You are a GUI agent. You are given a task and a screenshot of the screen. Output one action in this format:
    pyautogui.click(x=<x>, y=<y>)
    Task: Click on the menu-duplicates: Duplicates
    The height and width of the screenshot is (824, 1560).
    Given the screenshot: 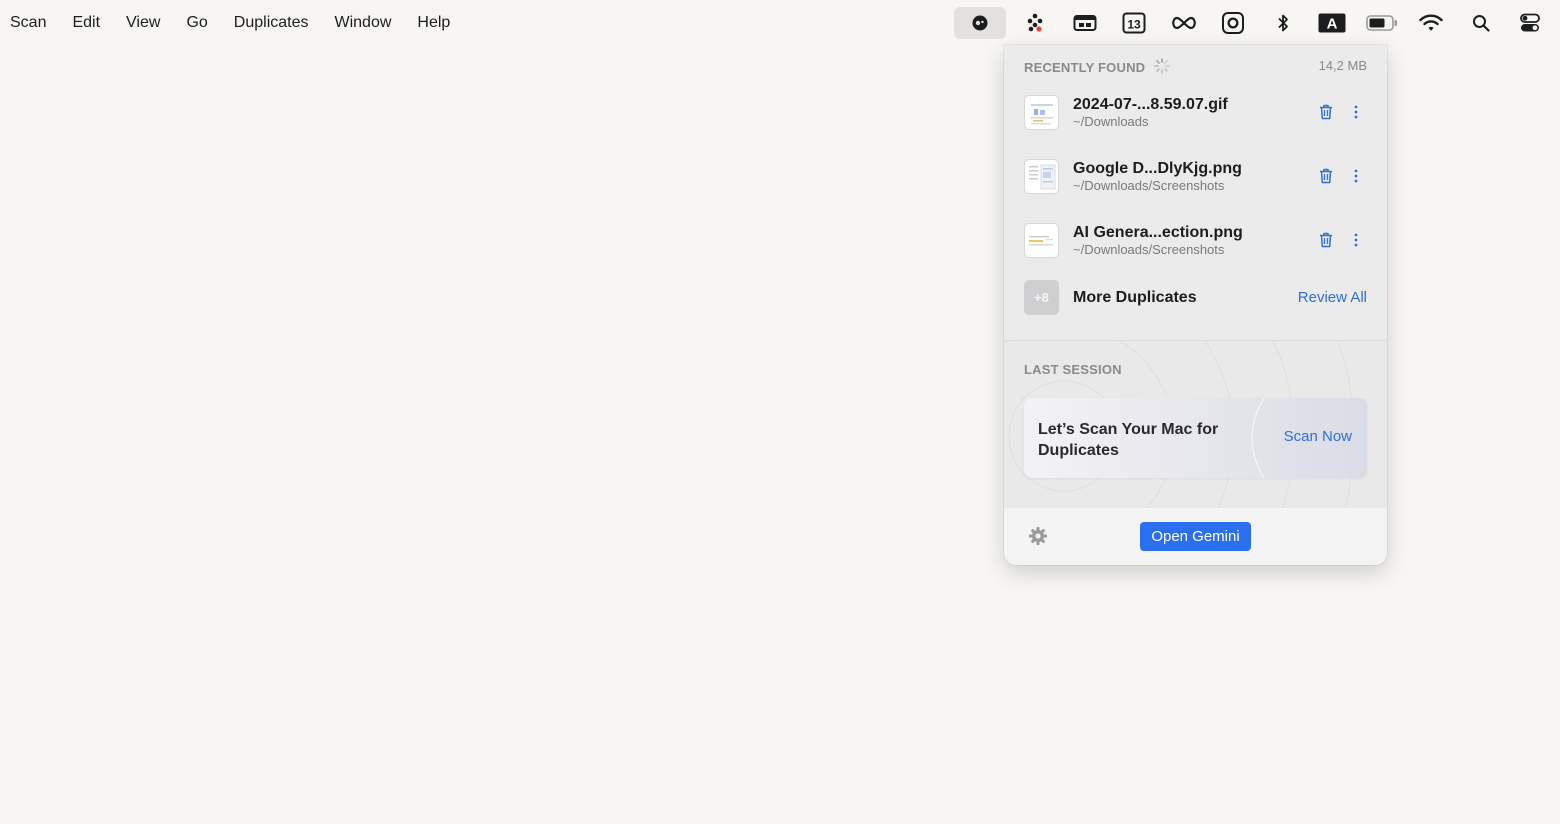 What is the action you would take?
    pyautogui.click(x=271, y=22)
    